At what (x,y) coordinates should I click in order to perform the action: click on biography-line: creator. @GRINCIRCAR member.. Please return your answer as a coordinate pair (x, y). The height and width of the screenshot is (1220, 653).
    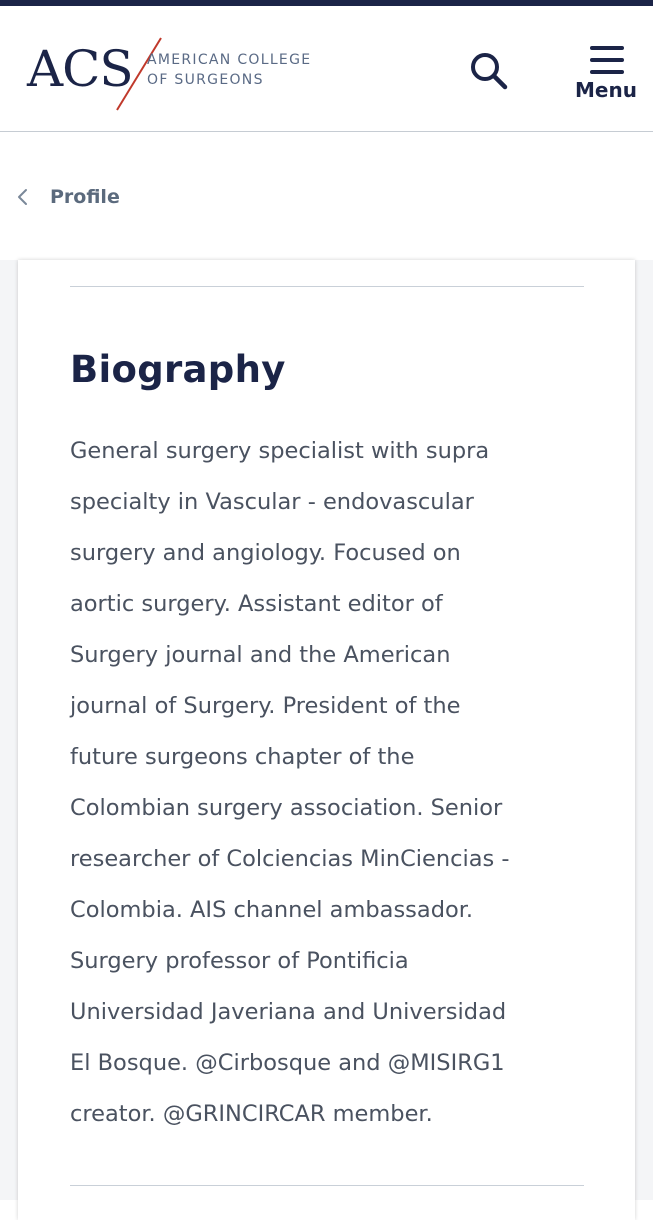
    Looking at the image, I should click on (251, 1114).